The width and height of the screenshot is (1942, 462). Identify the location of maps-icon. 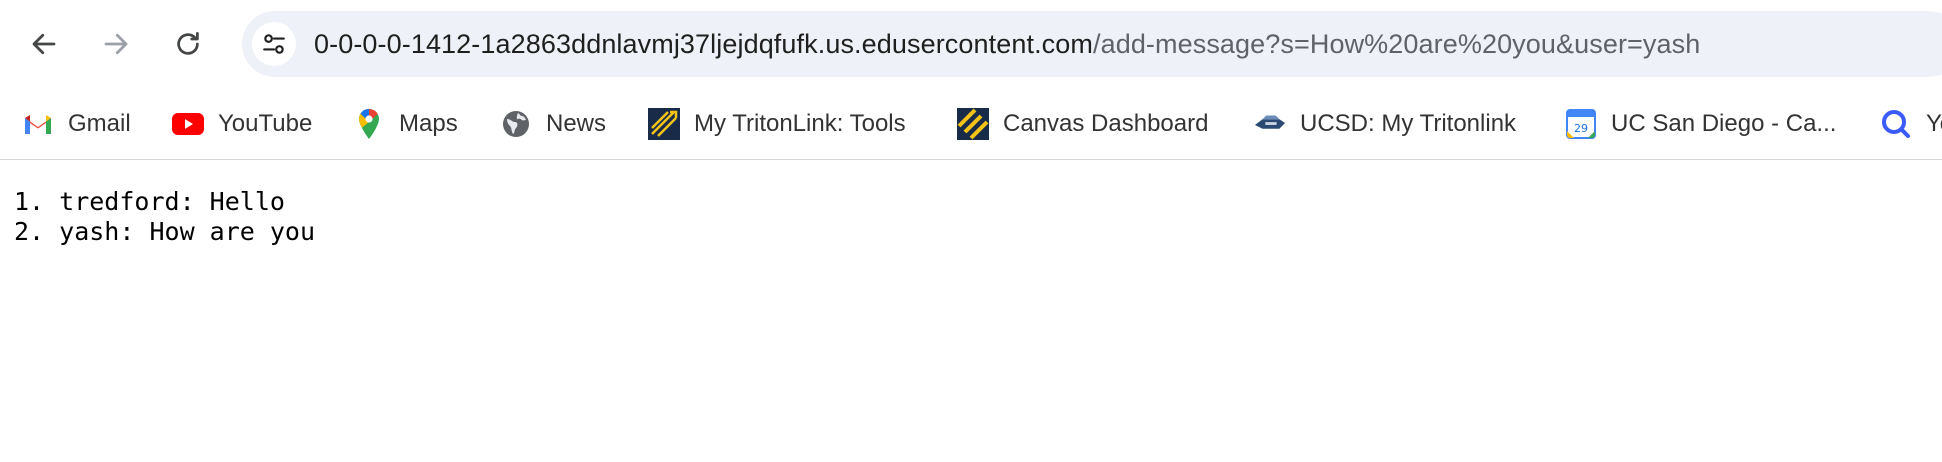
(369, 124).